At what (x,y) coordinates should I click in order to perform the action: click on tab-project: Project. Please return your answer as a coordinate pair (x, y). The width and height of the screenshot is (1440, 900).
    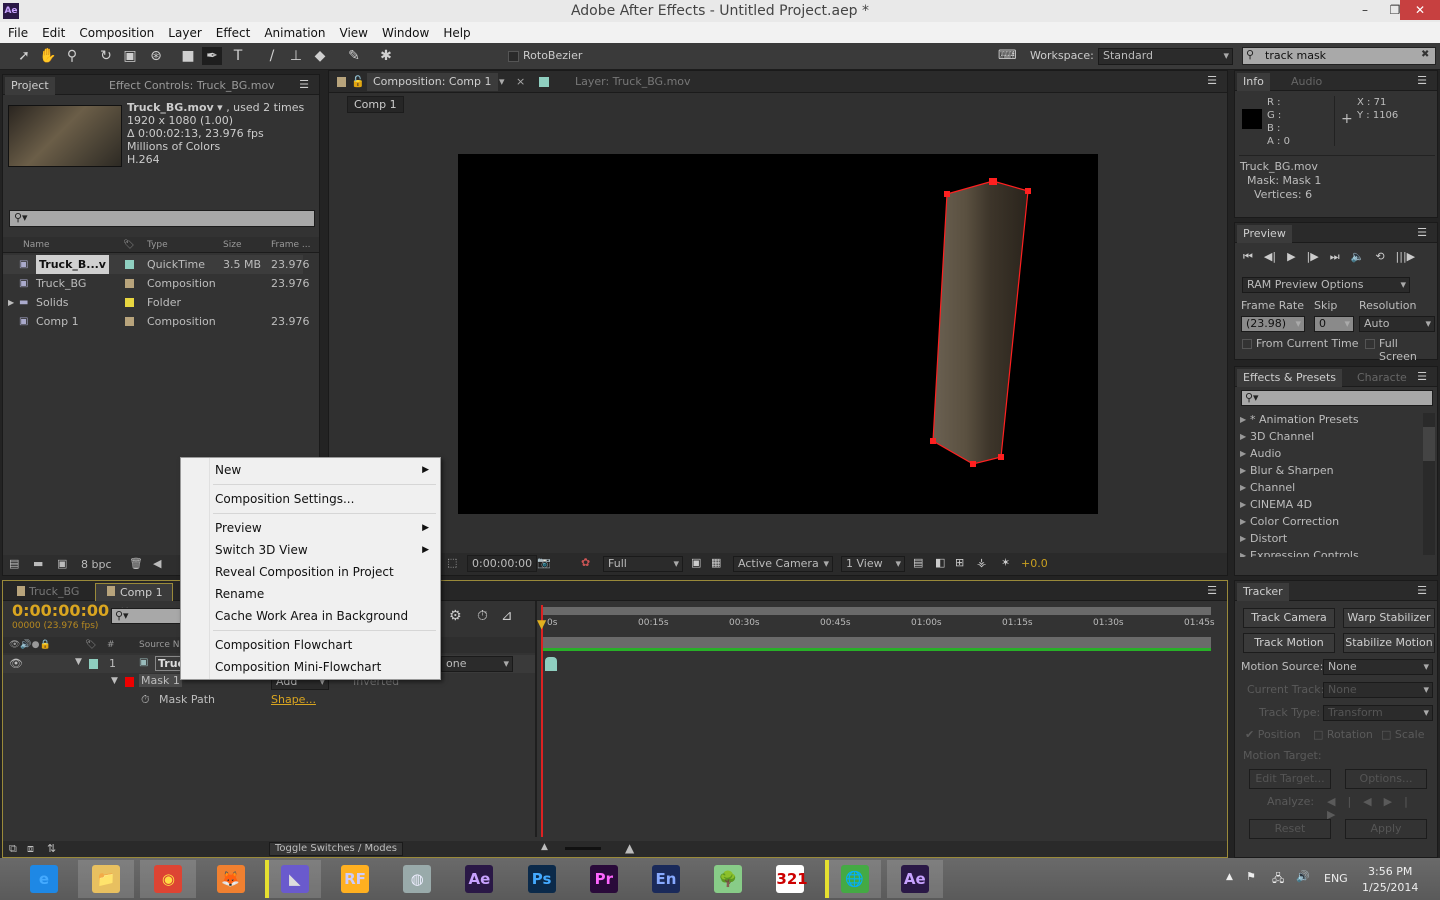
    Looking at the image, I should click on (30, 86).